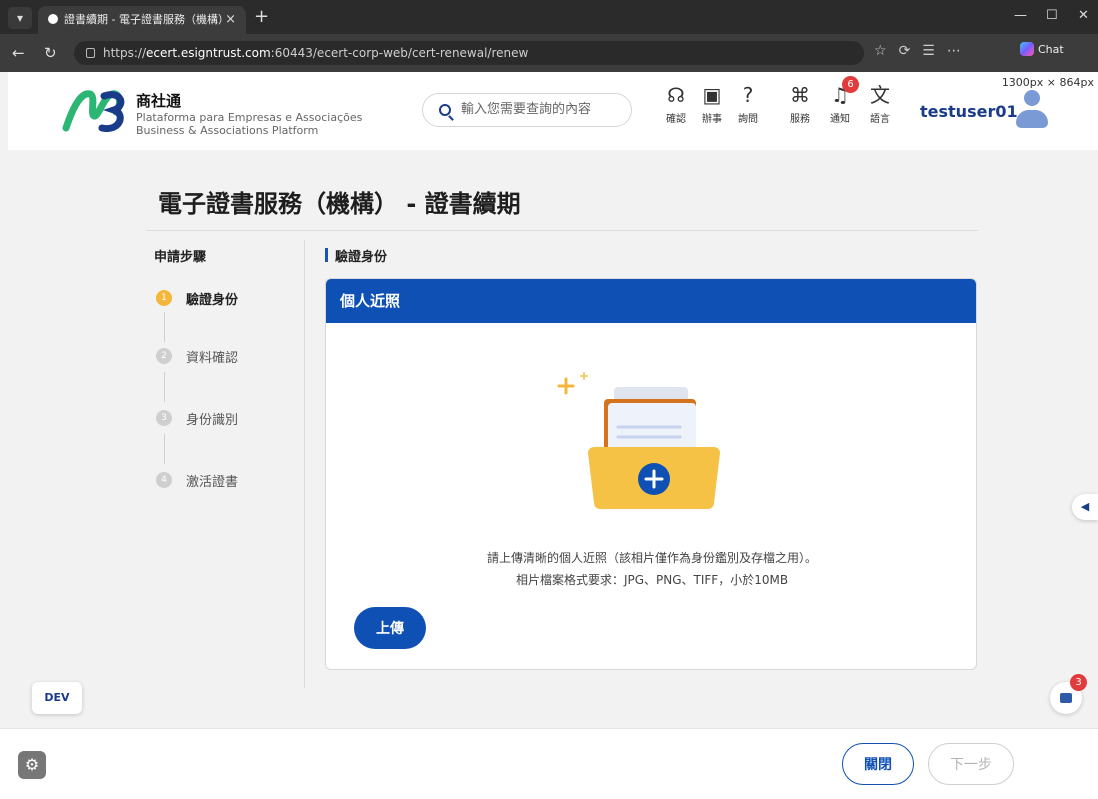  Describe the element at coordinates (971, 764) in the screenshot. I see `next-step-button: 下一步` at that location.